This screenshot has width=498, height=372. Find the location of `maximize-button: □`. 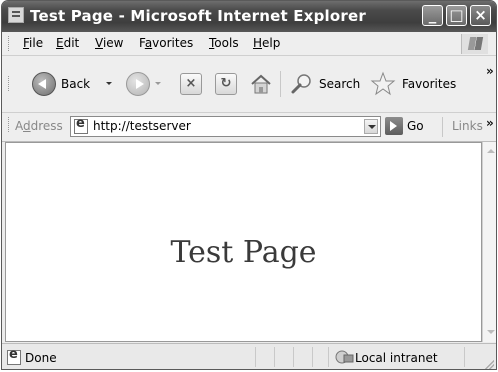

maximize-button: □ is located at coordinates (456, 15).